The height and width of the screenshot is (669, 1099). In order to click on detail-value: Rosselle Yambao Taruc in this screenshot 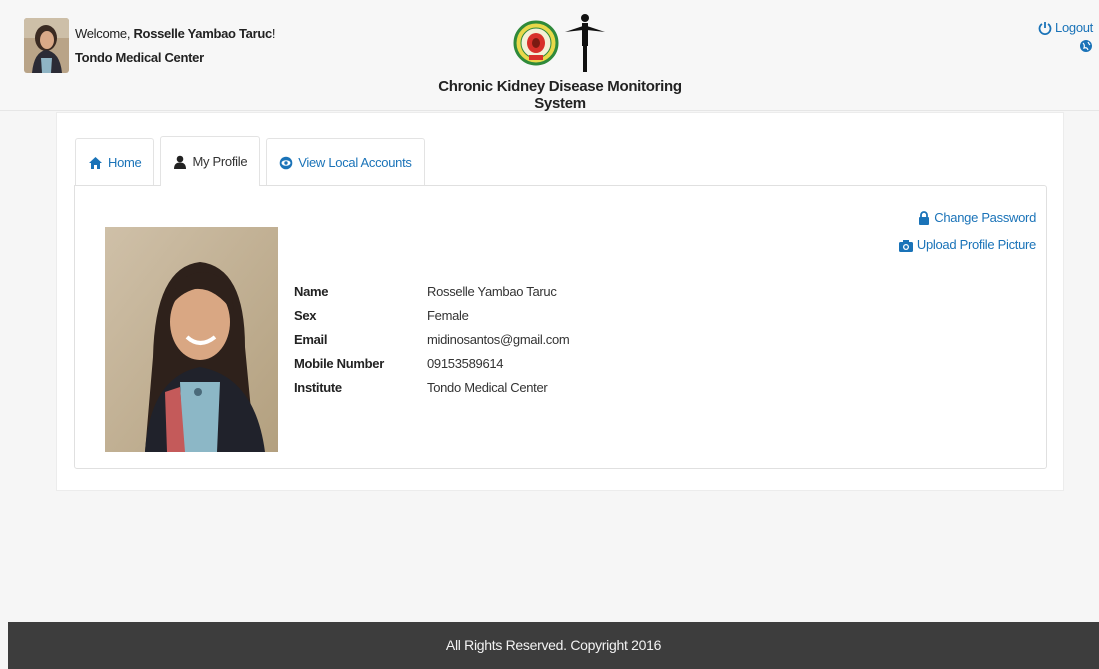, I will do `click(492, 291)`.